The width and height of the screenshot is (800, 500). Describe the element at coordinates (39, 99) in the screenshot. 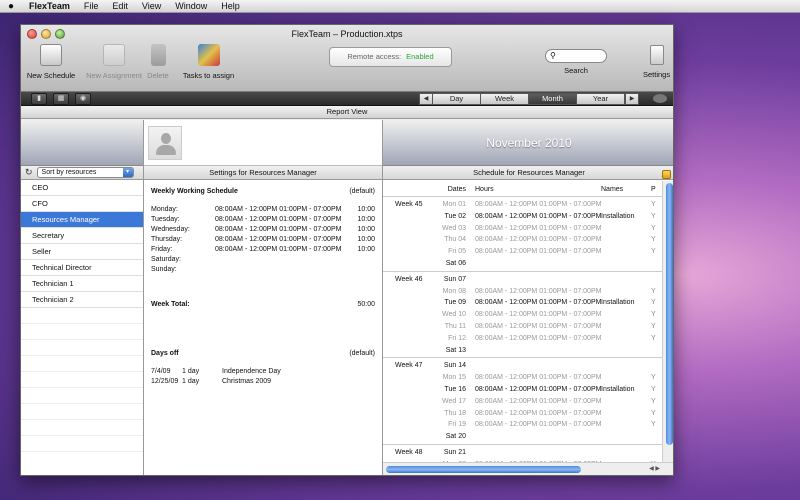

I see `sidebar-toggle-icon: ▮` at that location.